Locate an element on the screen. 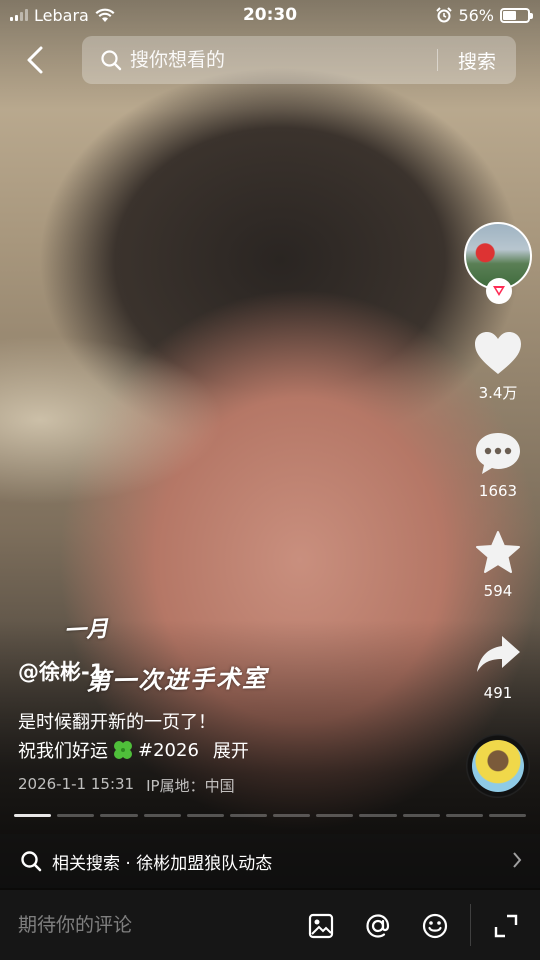  chevron-right-icon is located at coordinates (517, 860).